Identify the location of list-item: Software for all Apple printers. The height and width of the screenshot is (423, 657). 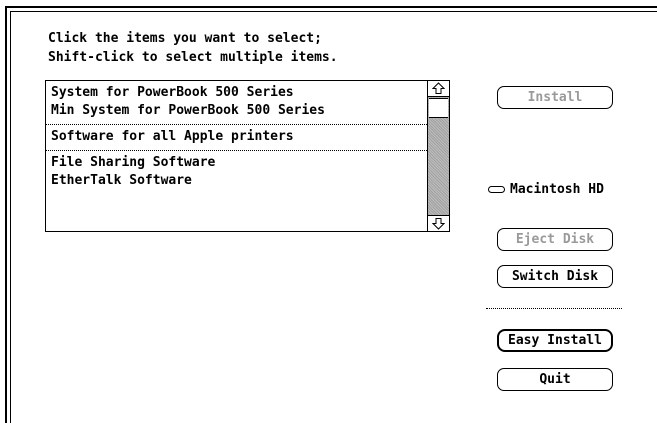
(239, 137).